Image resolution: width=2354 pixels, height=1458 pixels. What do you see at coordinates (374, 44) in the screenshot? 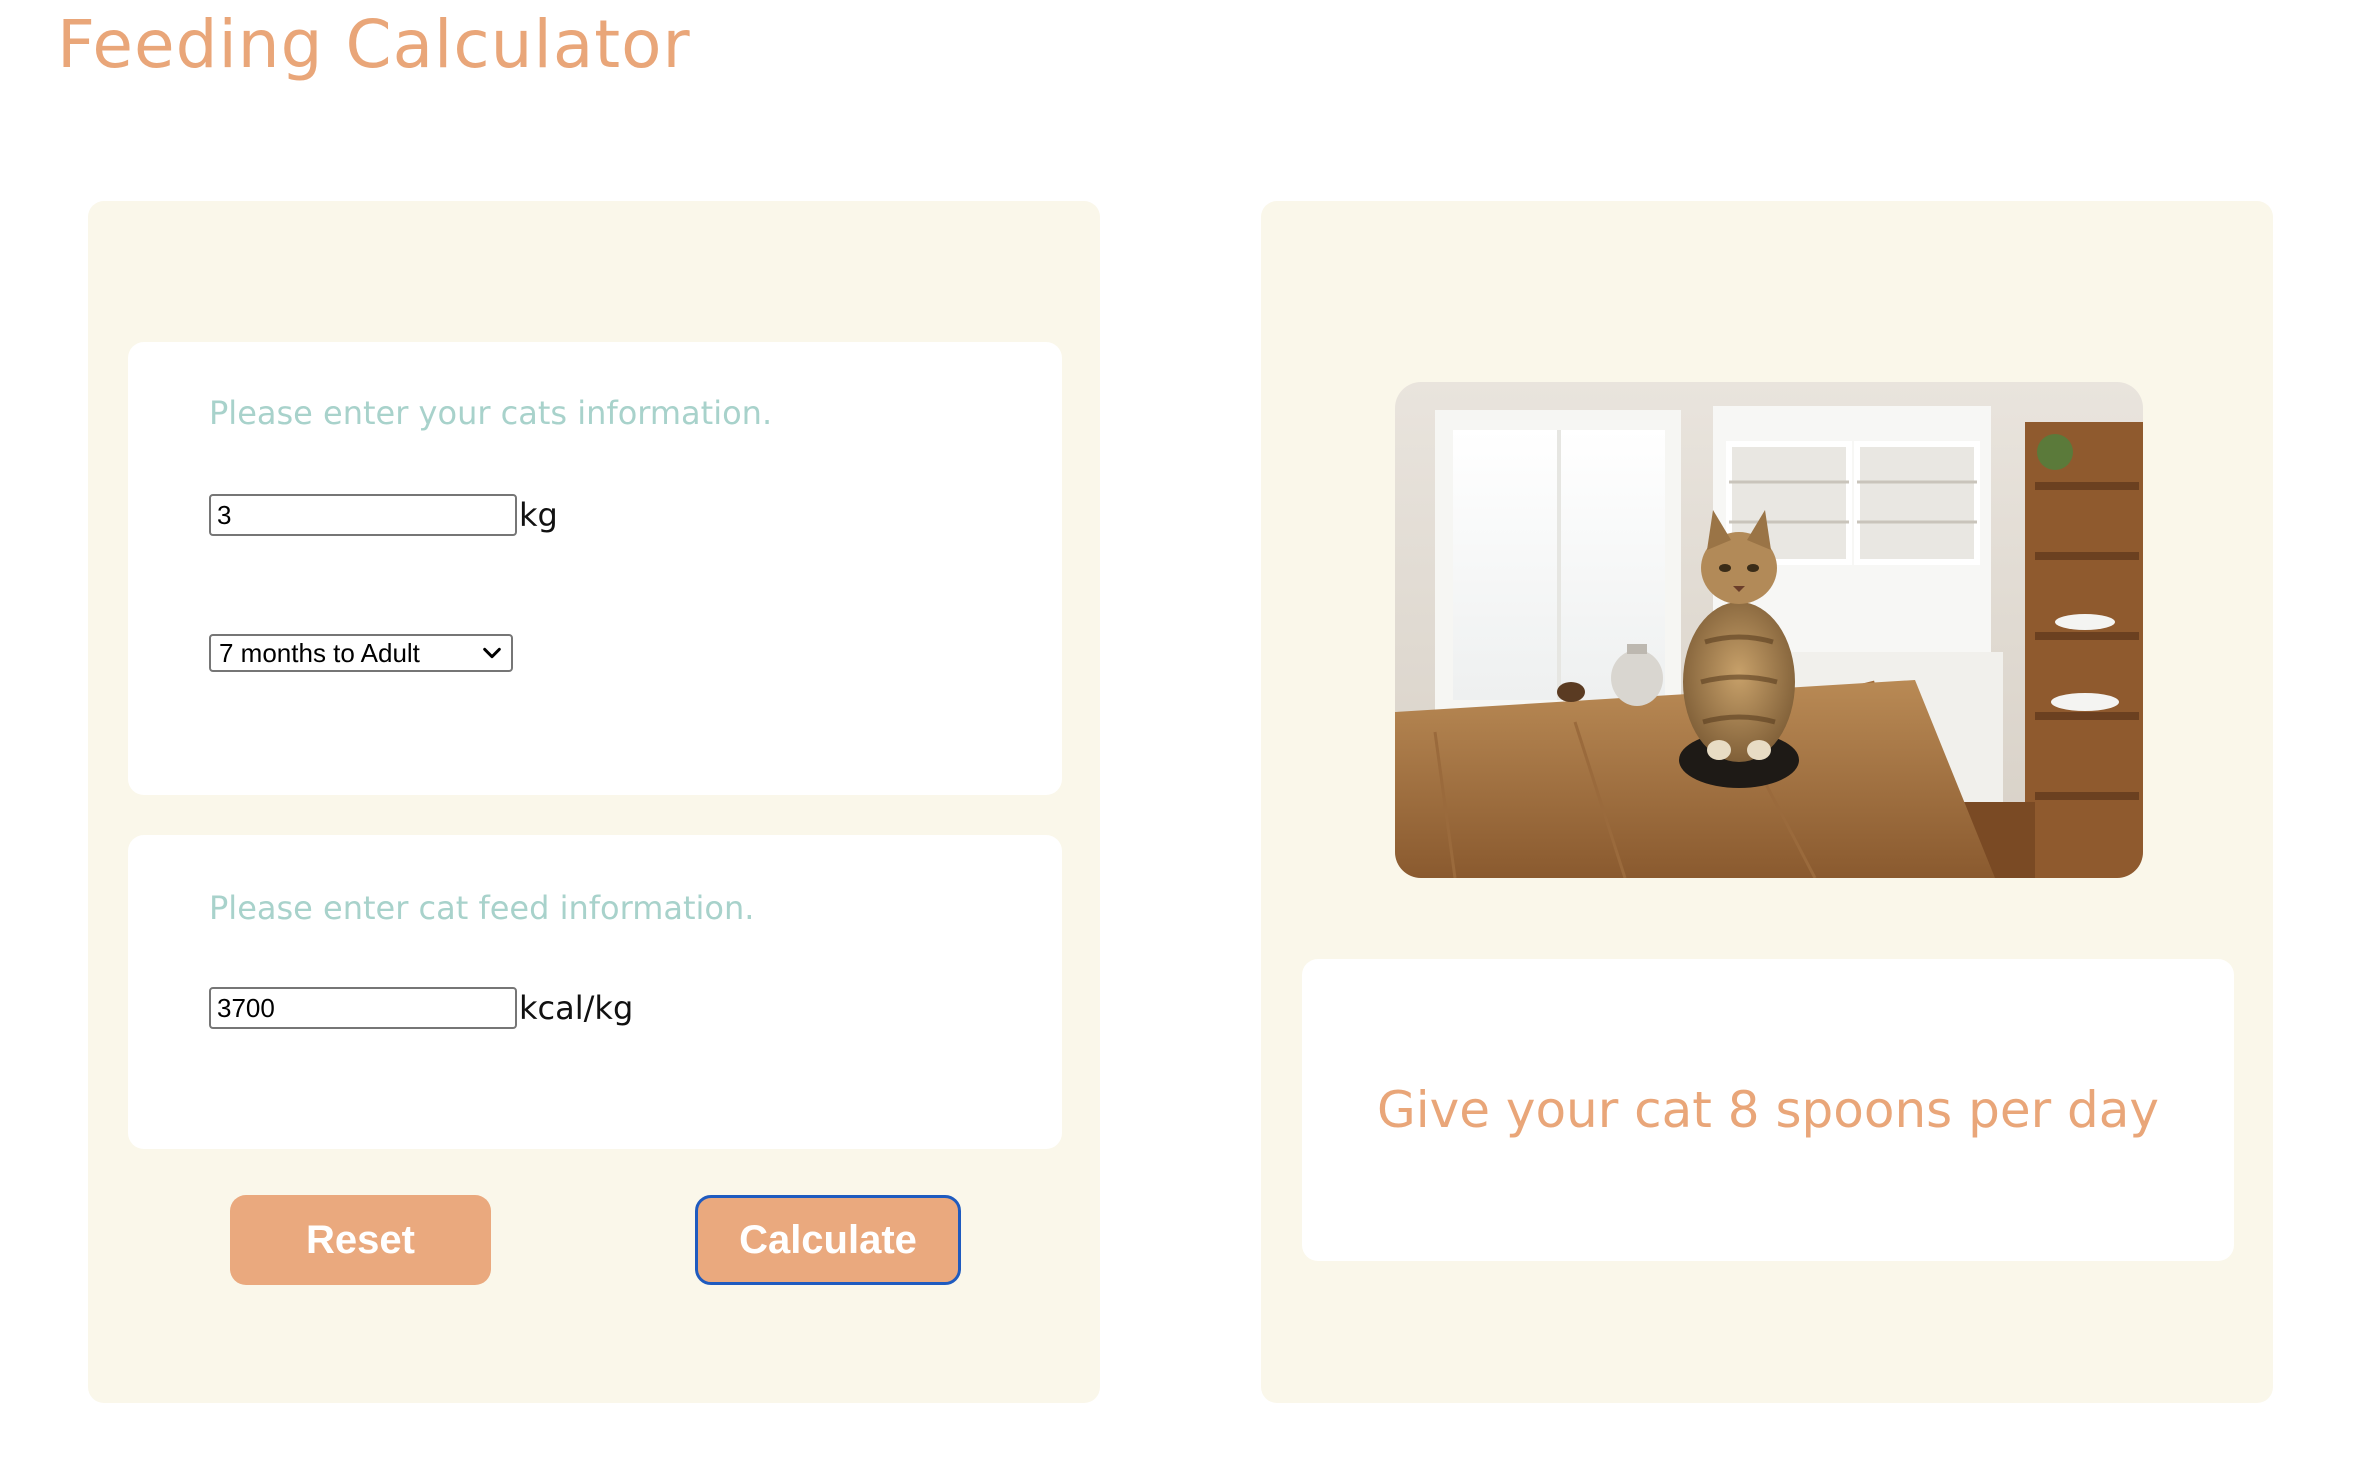
I see `page-title: Feeding Calculator` at bounding box center [374, 44].